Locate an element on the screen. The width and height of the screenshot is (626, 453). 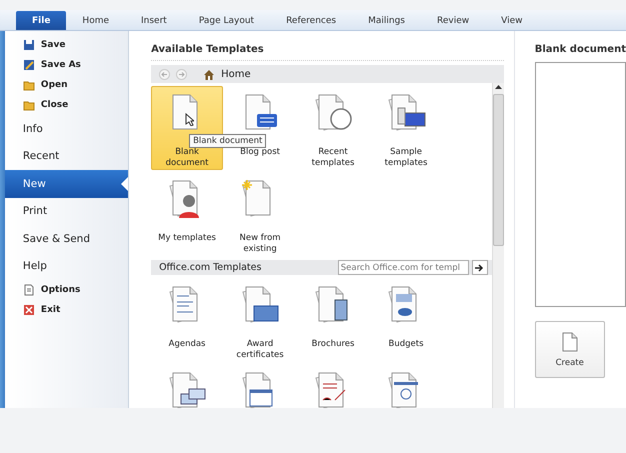
menu-item: Save As is located at coordinates (66, 65).